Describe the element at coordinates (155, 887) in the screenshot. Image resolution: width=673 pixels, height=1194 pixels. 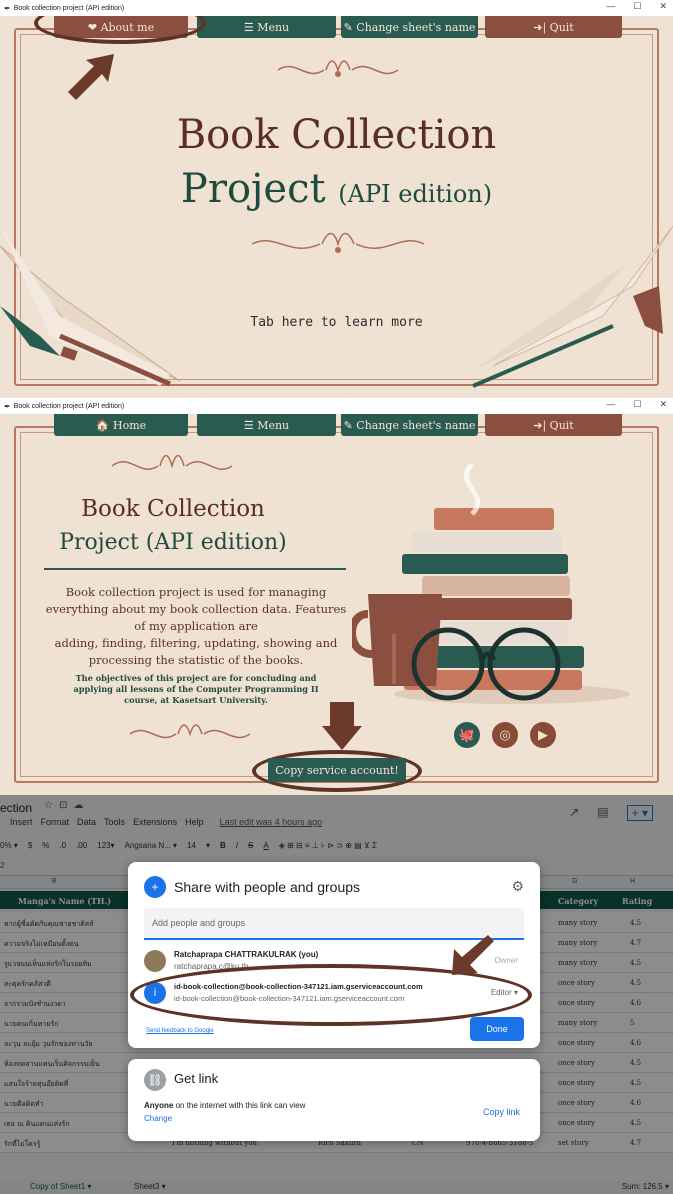
I see `add-person-icon: +` at that location.